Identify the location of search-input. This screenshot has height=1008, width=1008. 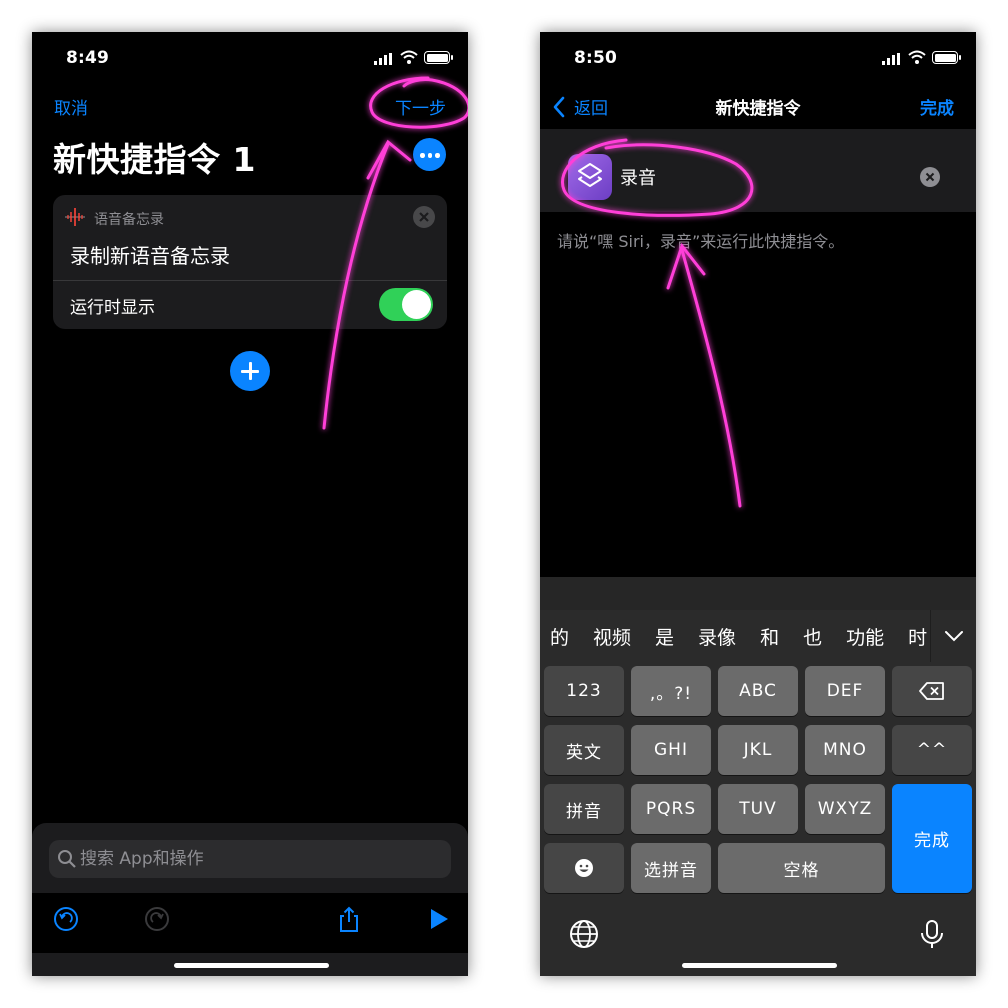
(261, 859).